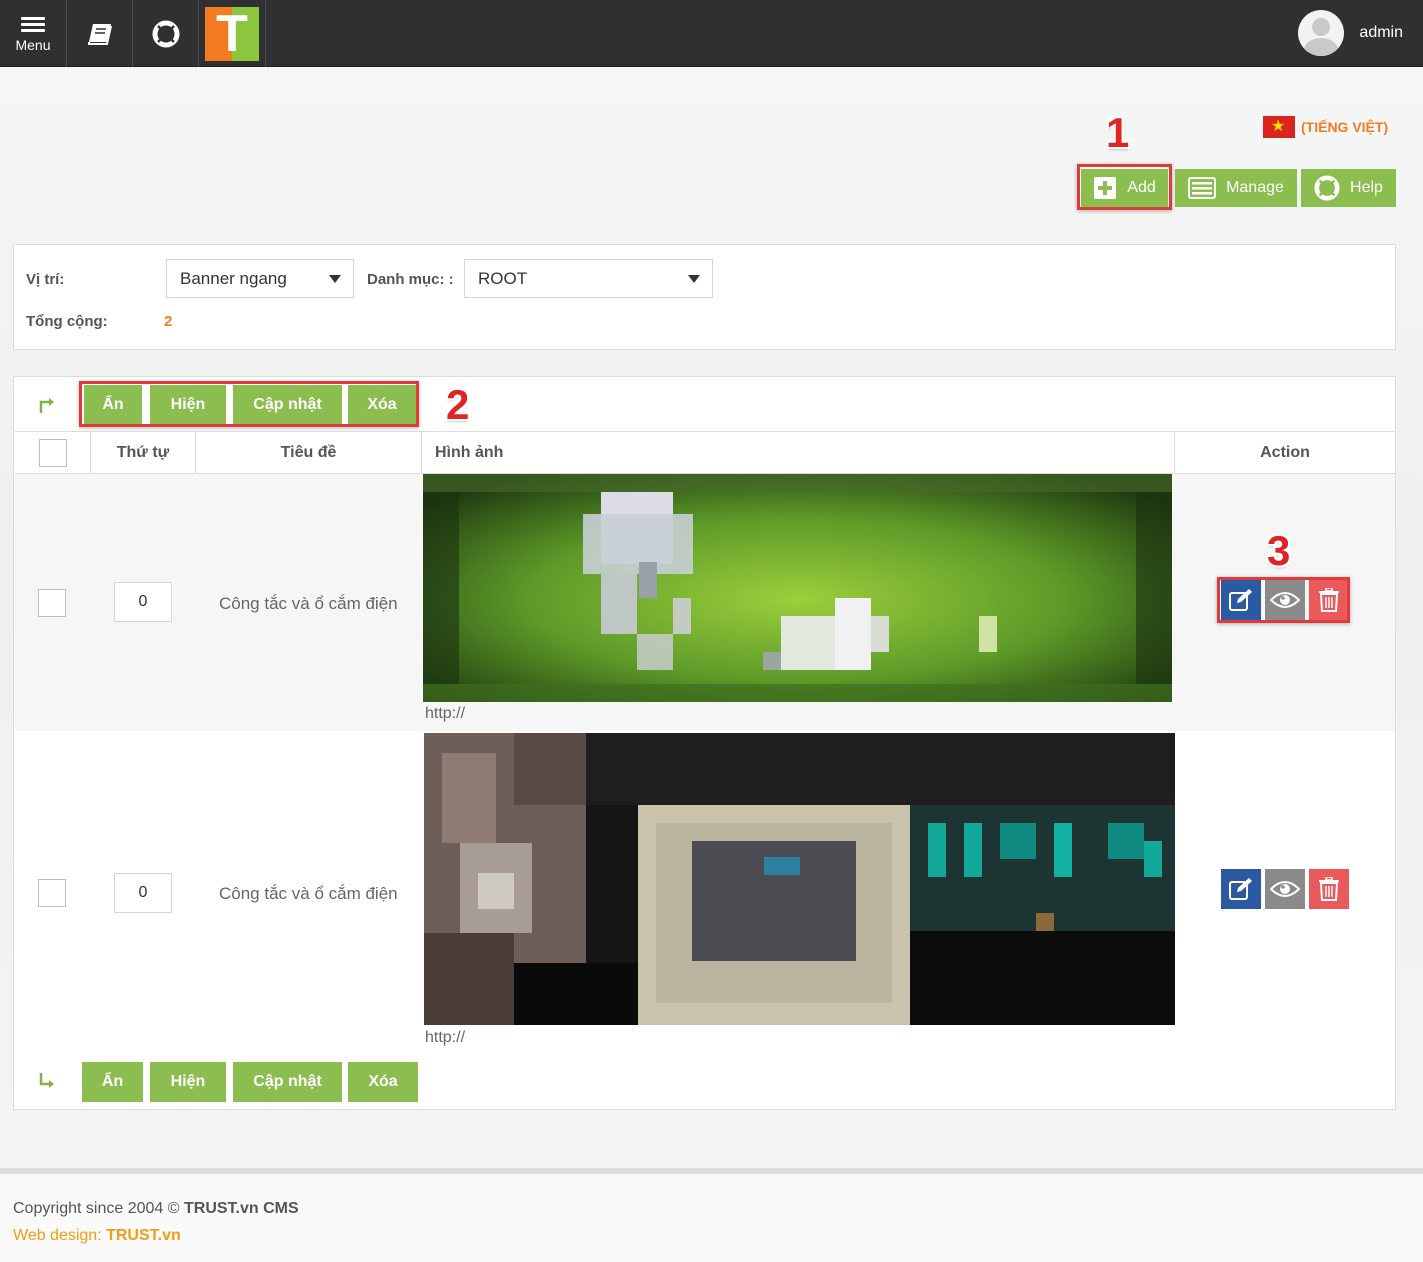 The height and width of the screenshot is (1262, 1423). I want to click on book-icon, so click(99, 34).